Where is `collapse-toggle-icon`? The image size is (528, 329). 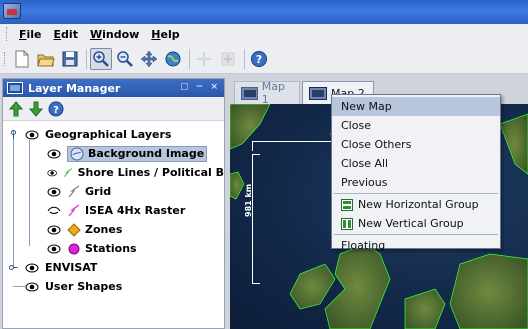 collapse-toggle-icon is located at coordinates (13, 267).